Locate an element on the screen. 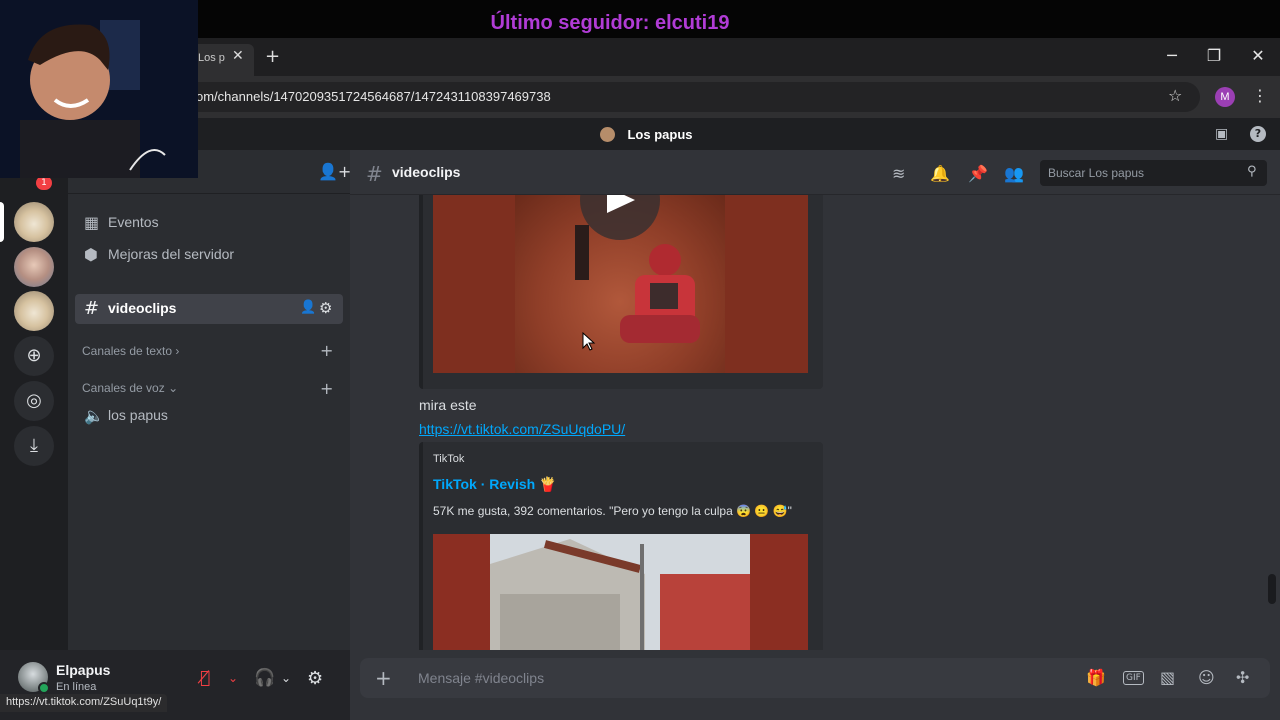 The width and height of the screenshot is (1280, 720). calendar-icon: ▦ is located at coordinates (92, 222).